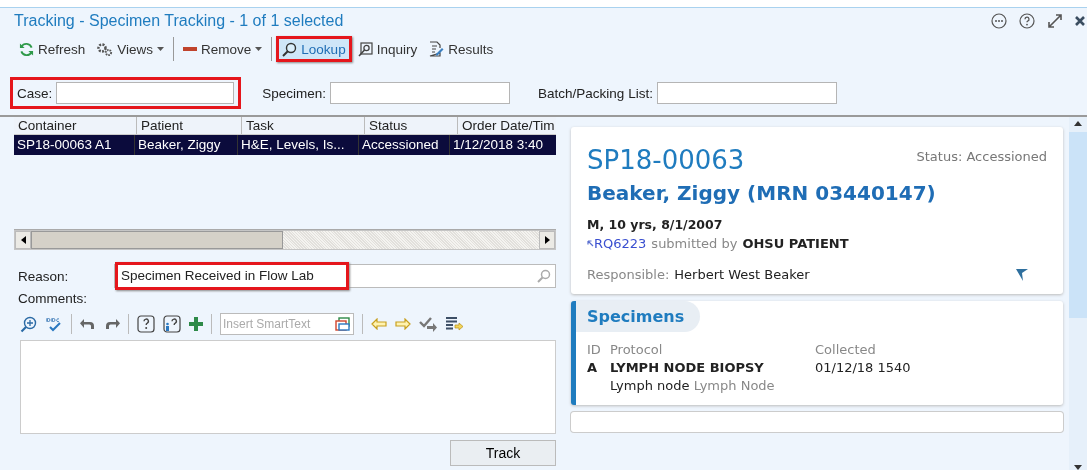 This screenshot has height=470, width=1087. I want to click on column-header: Order Date/Tim, so click(507, 125).